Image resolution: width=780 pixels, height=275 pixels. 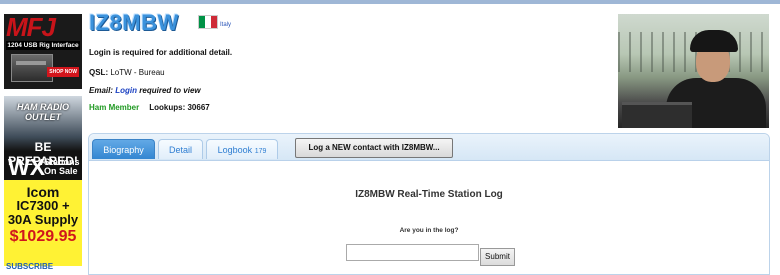 What do you see at coordinates (693, 71) in the screenshot?
I see `operator-photo` at bounding box center [693, 71].